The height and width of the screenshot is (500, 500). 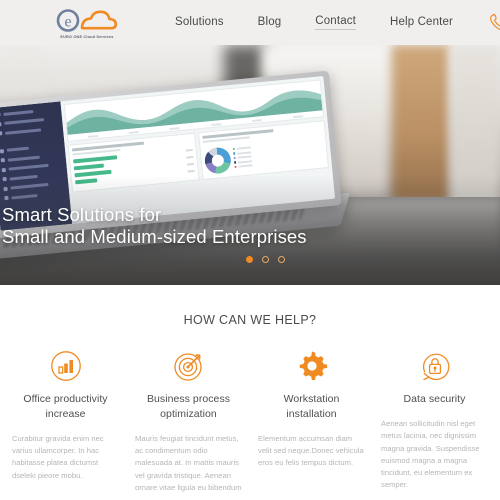 What do you see at coordinates (250, 320) in the screenshot?
I see `help-section-title: HOW CAN WE HELP?` at bounding box center [250, 320].